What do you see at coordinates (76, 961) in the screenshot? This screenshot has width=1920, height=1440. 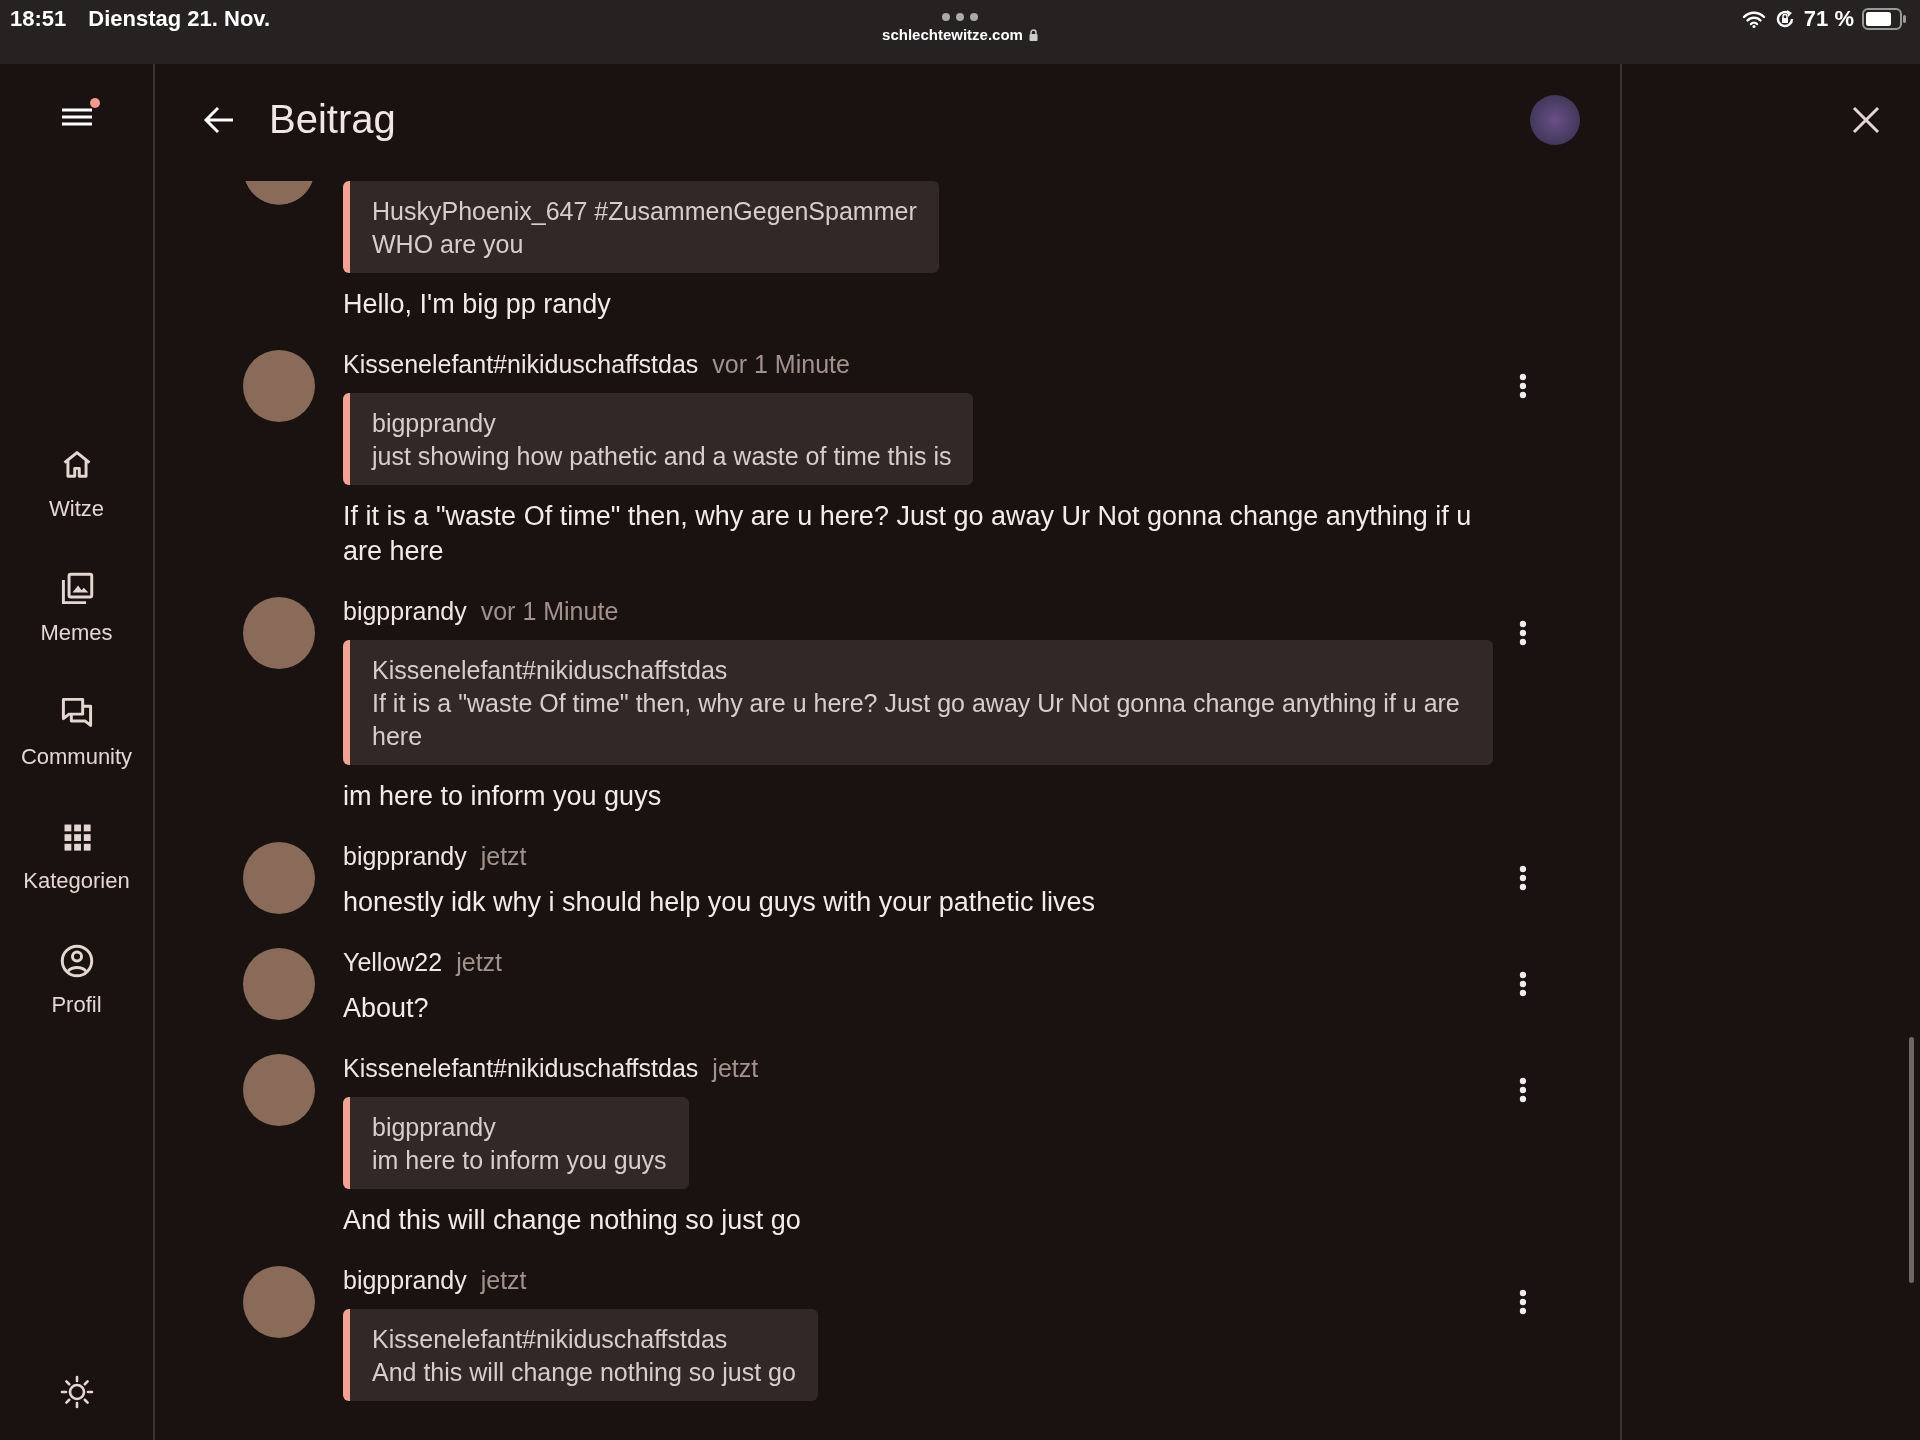 I see `user-circle-icon` at bounding box center [76, 961].